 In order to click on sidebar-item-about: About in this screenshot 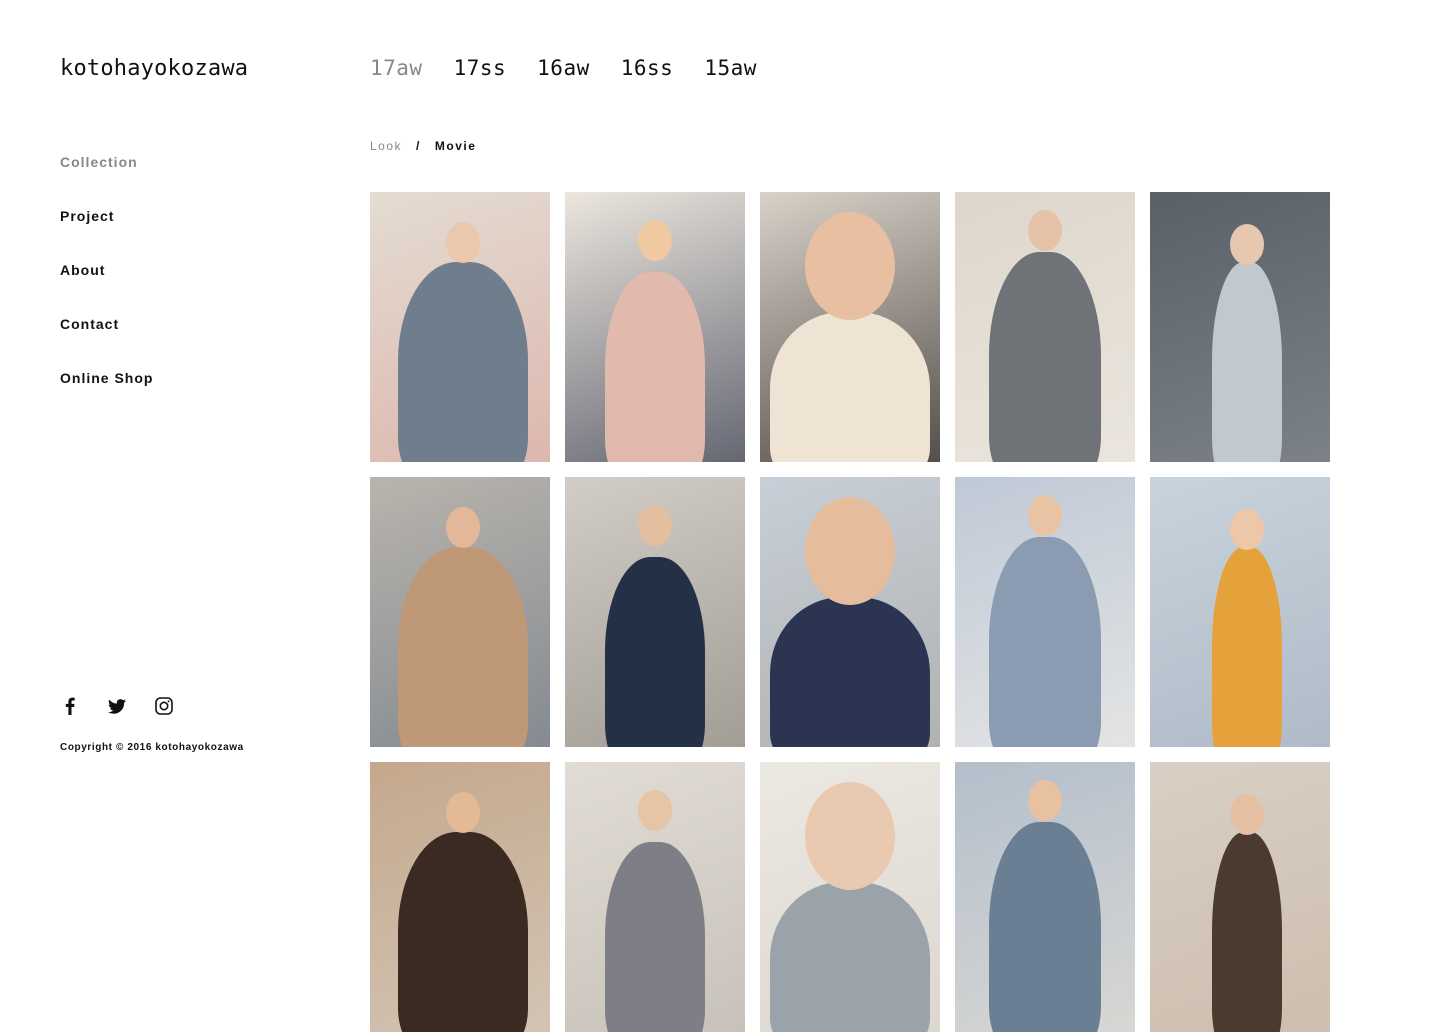, I will do `click(106, 289)`.